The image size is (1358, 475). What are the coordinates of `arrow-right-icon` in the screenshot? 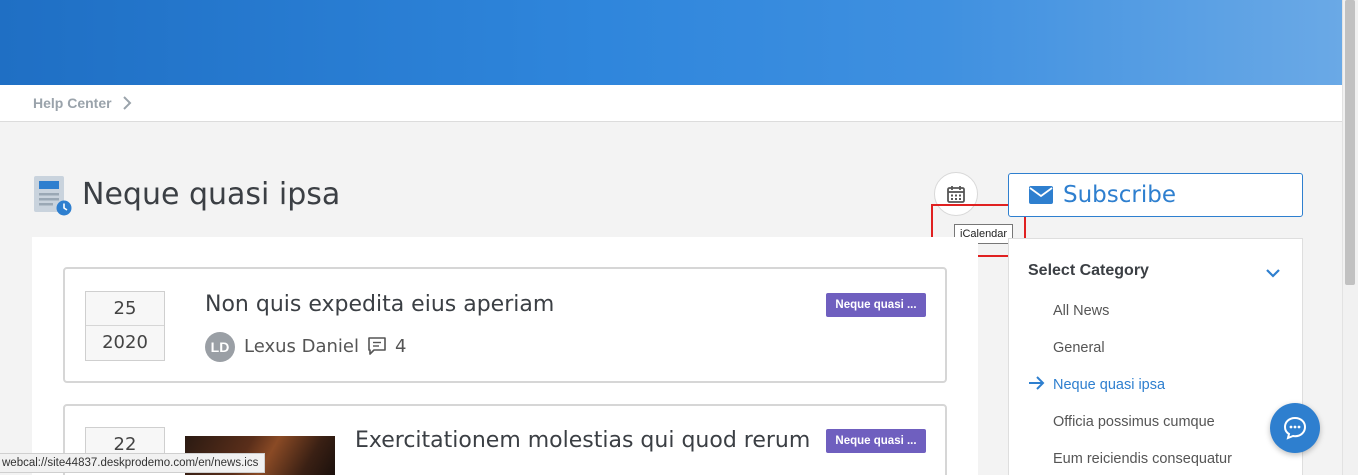 It's located at (1037, 383).